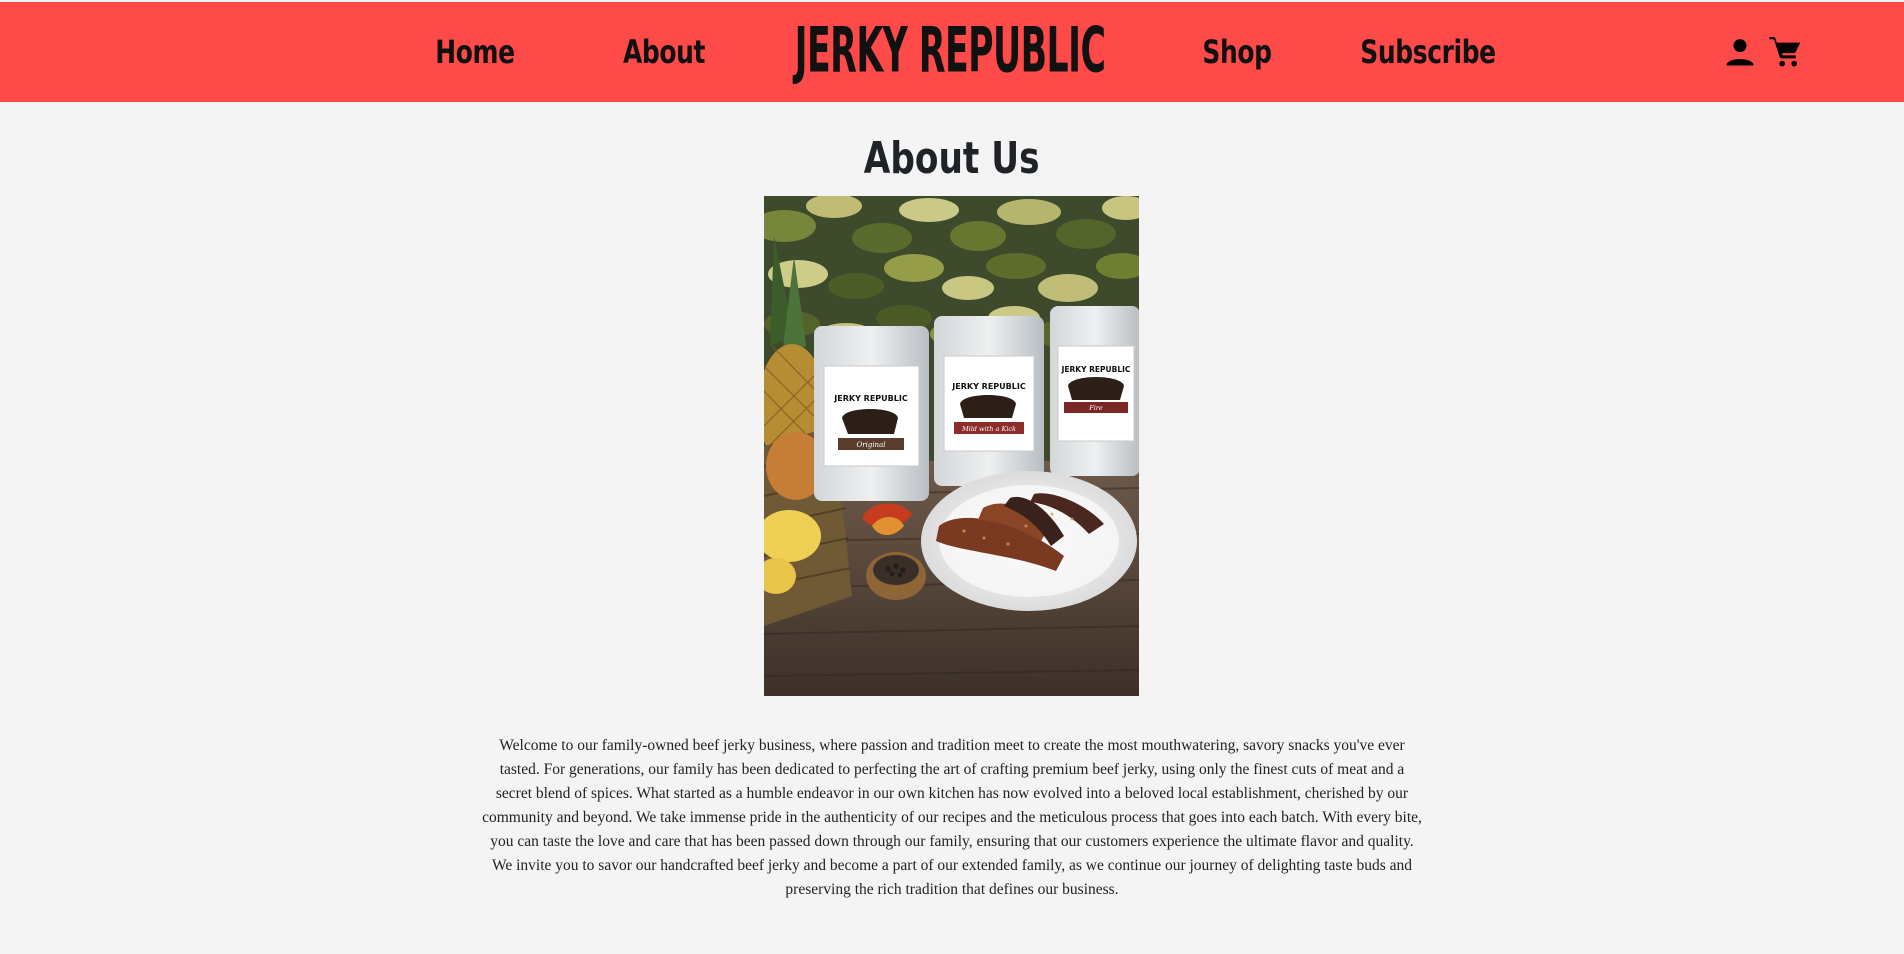  Describe the element at coordinates (1428, 52) in the screenshot. I see `nav-link-subscribe: Subscribe` at that location.